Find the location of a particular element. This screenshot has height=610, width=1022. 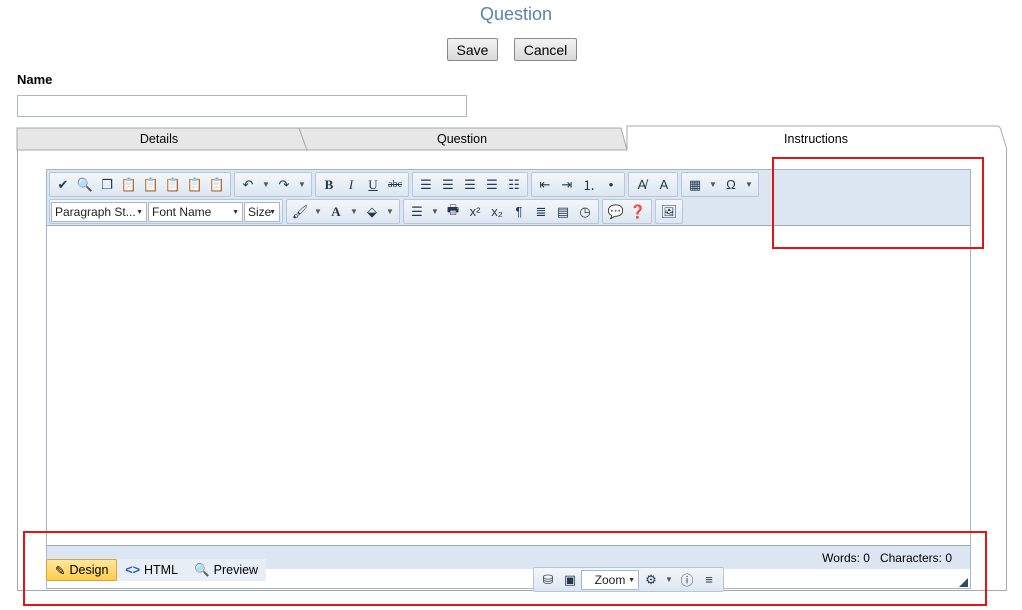

page-title: Question is located at coordinates (516, 14).